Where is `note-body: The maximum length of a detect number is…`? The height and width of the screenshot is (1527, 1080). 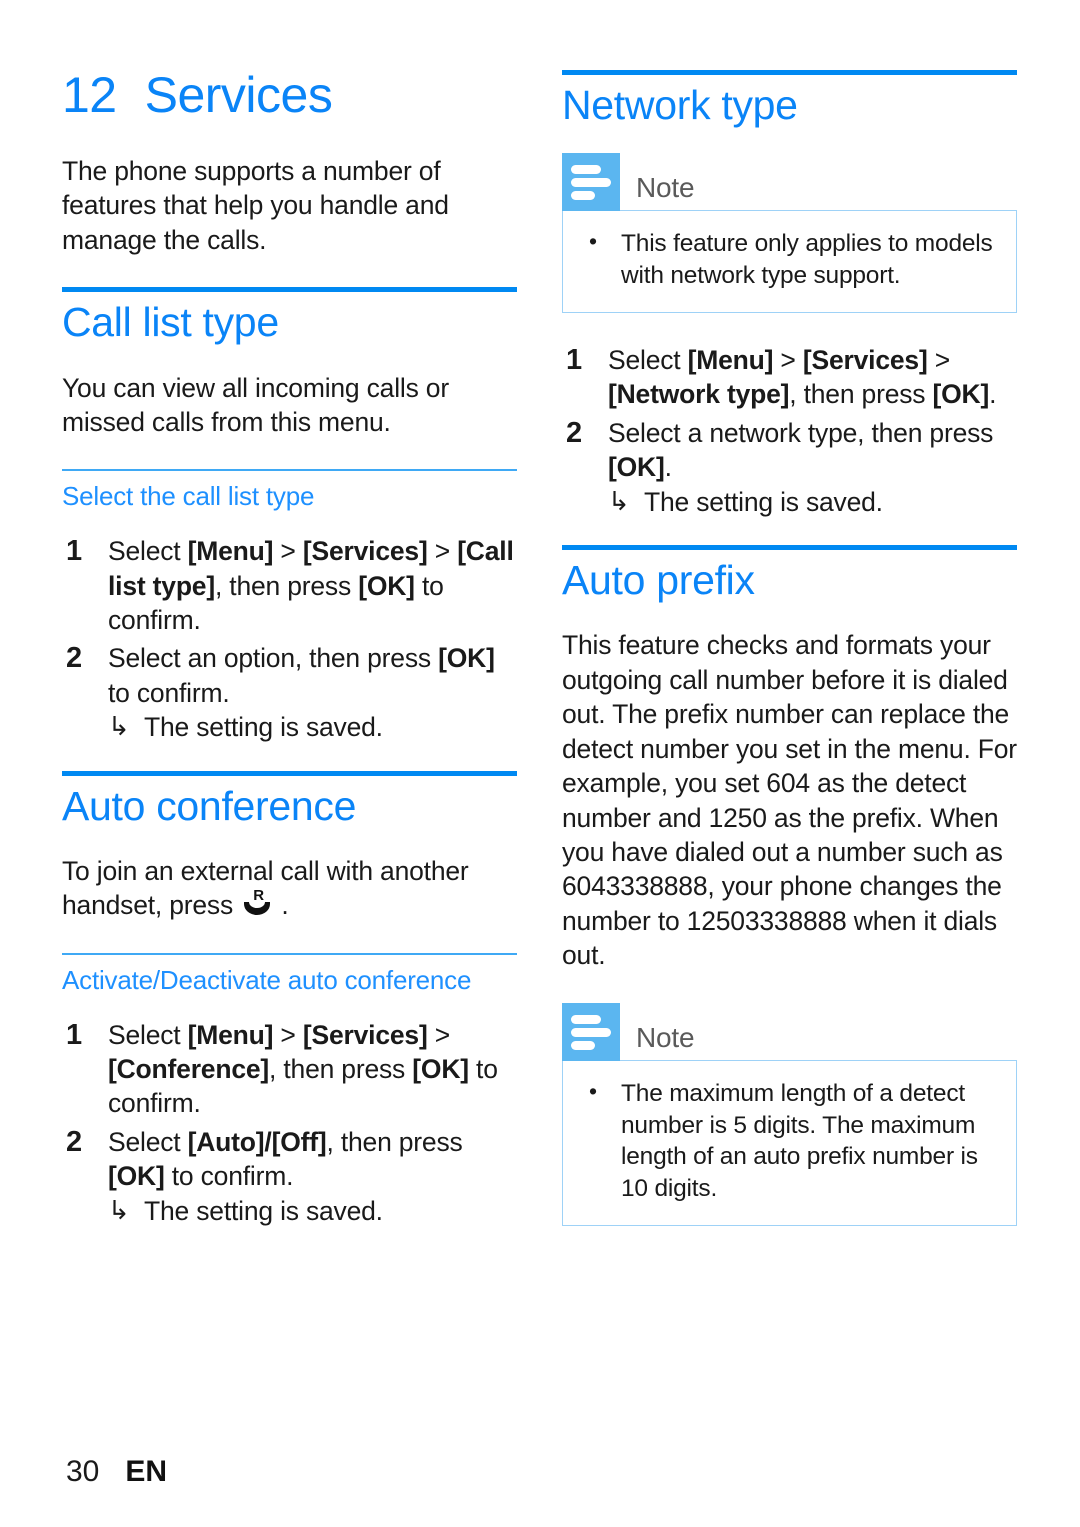 note-body: The maximum length of a detect number is… is located at coordinates (789, 1143).